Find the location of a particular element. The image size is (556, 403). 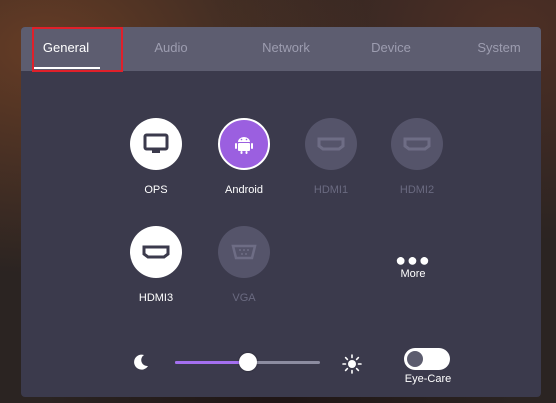

source-hdmi3-button is located at coordinates (156, 252).